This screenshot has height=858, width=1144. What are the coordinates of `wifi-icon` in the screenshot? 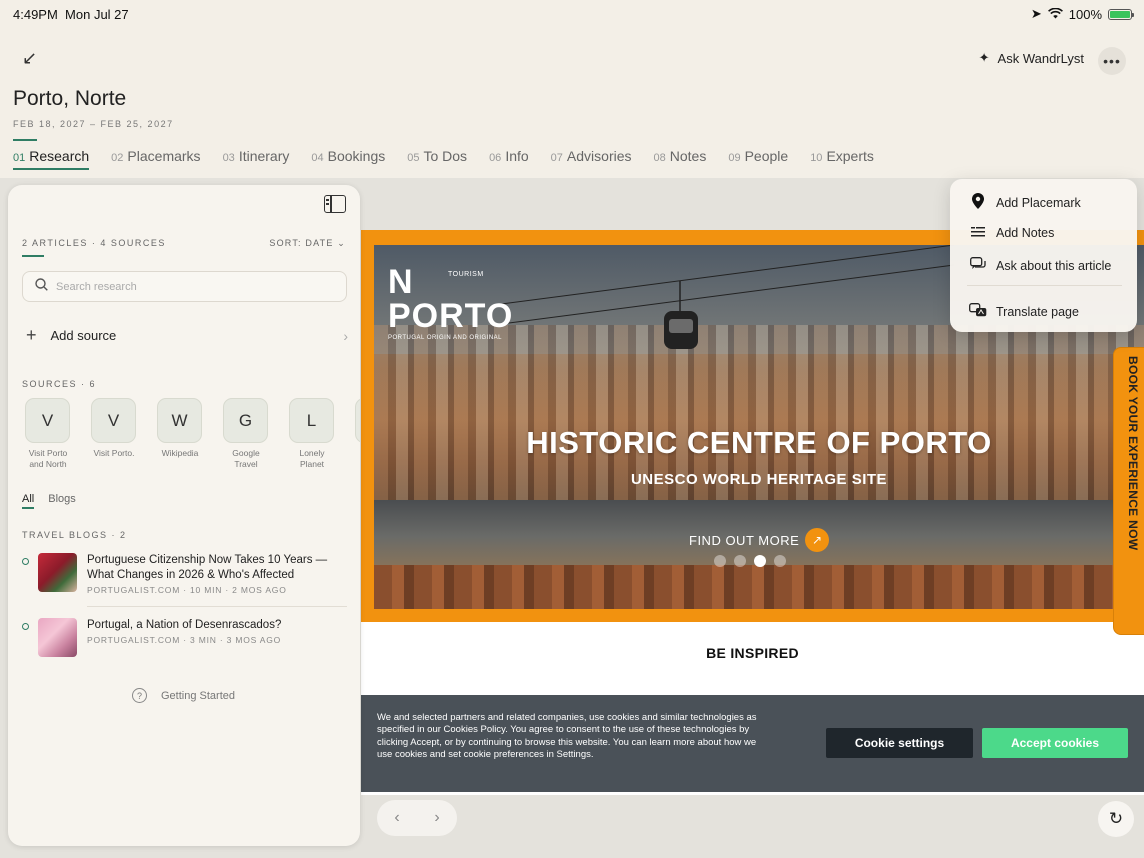 It's located at (1055, 14).